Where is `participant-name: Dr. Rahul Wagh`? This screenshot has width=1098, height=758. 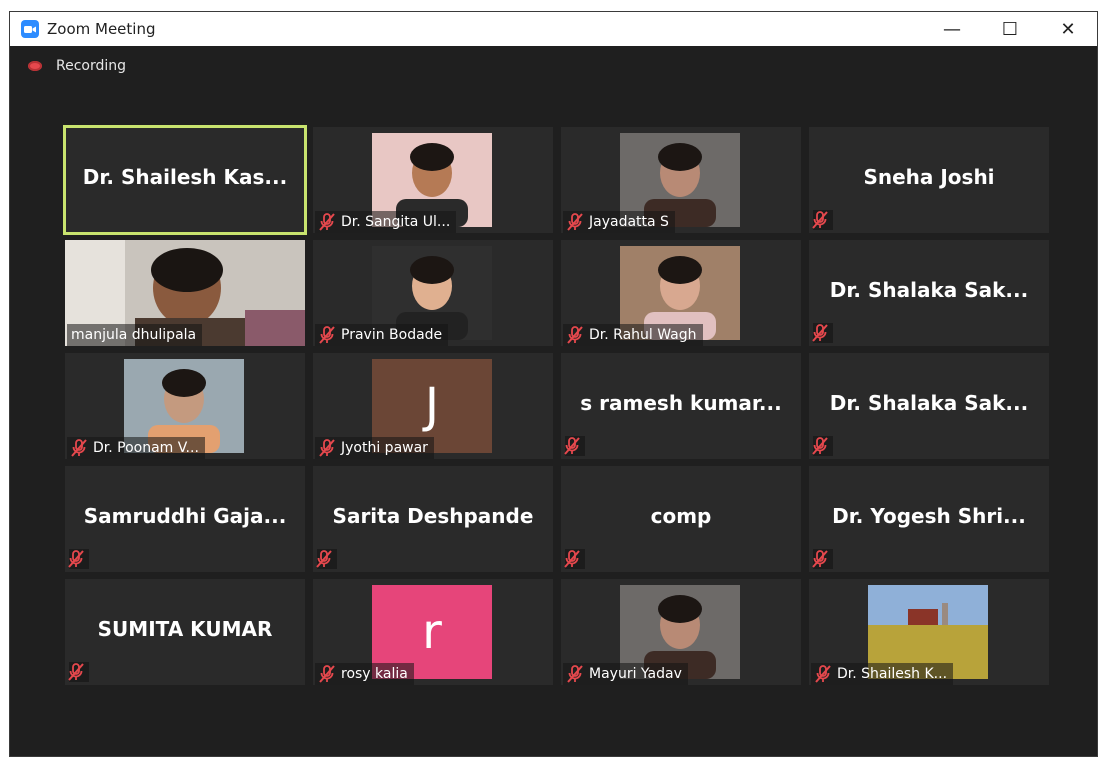
participant-name: Dr. Rahul Wagh is located at coordinates (643, 335).